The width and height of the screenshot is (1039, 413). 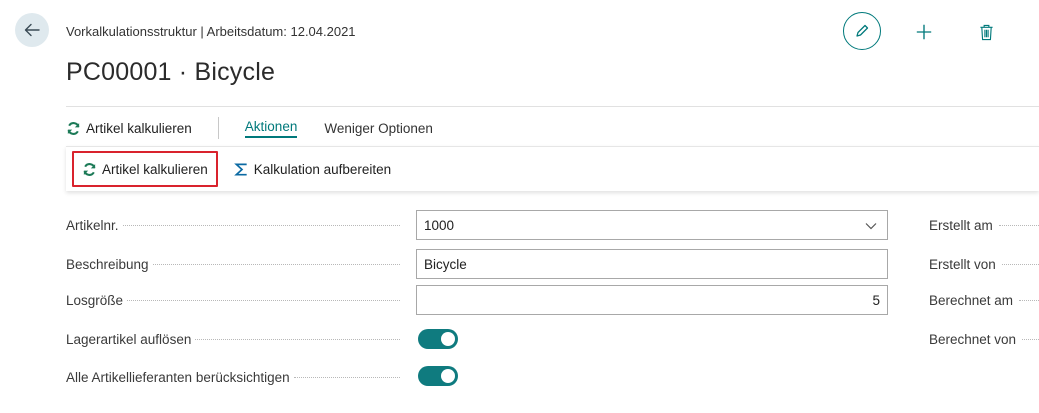 I want to click on explode-bom-row: Lagerartikel auflösen, so click(x=236, y=339).